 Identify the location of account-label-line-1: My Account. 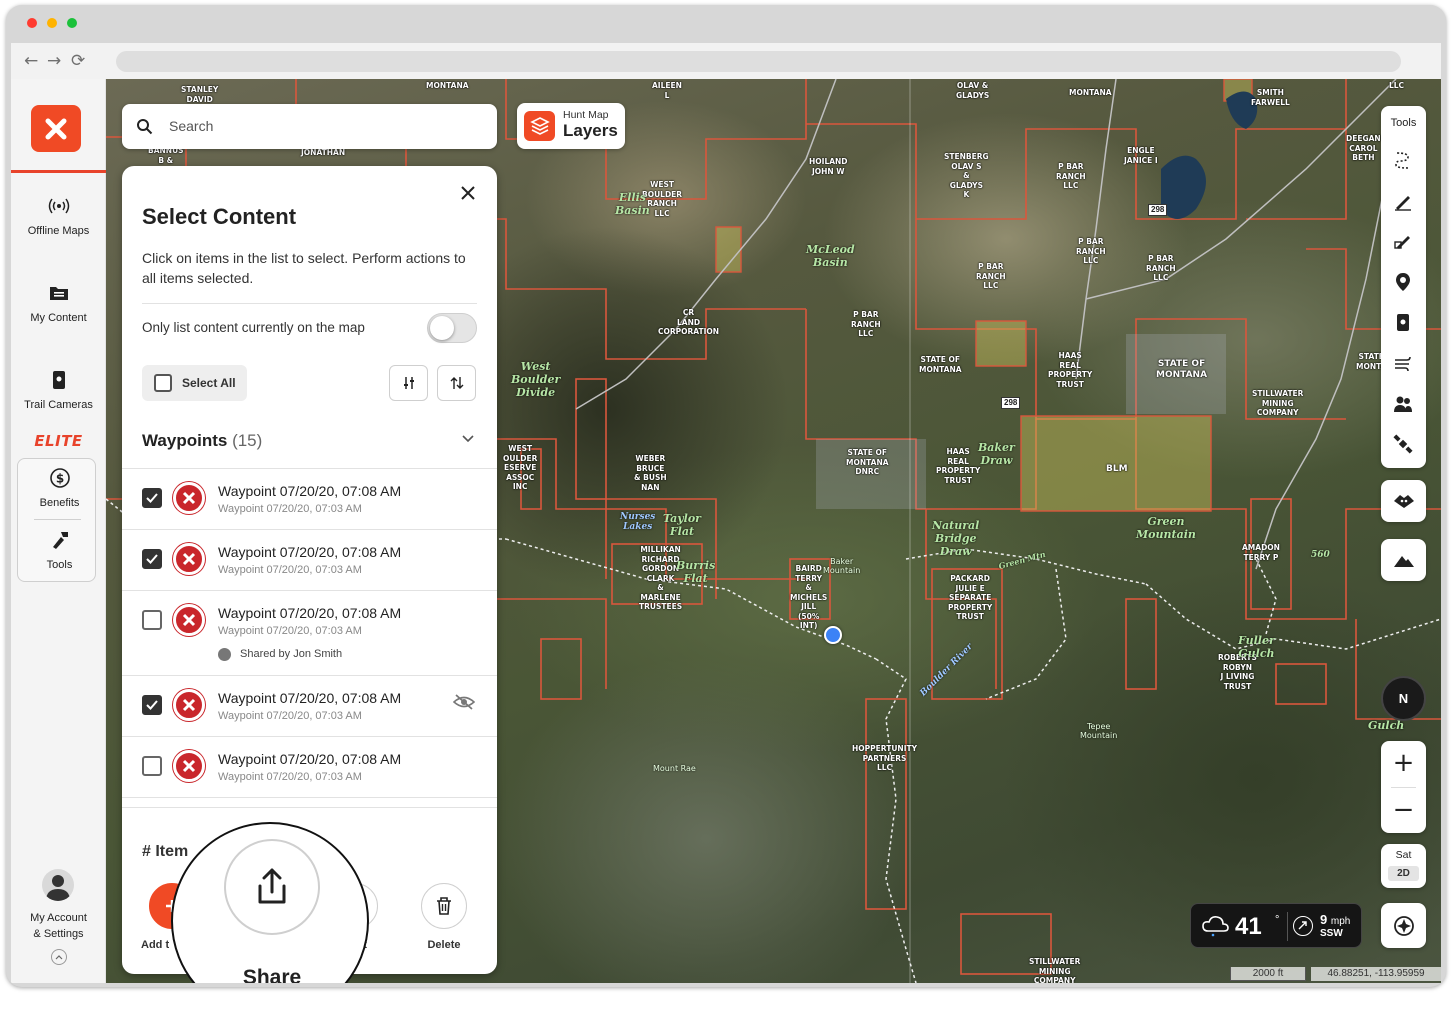
(58, 918).